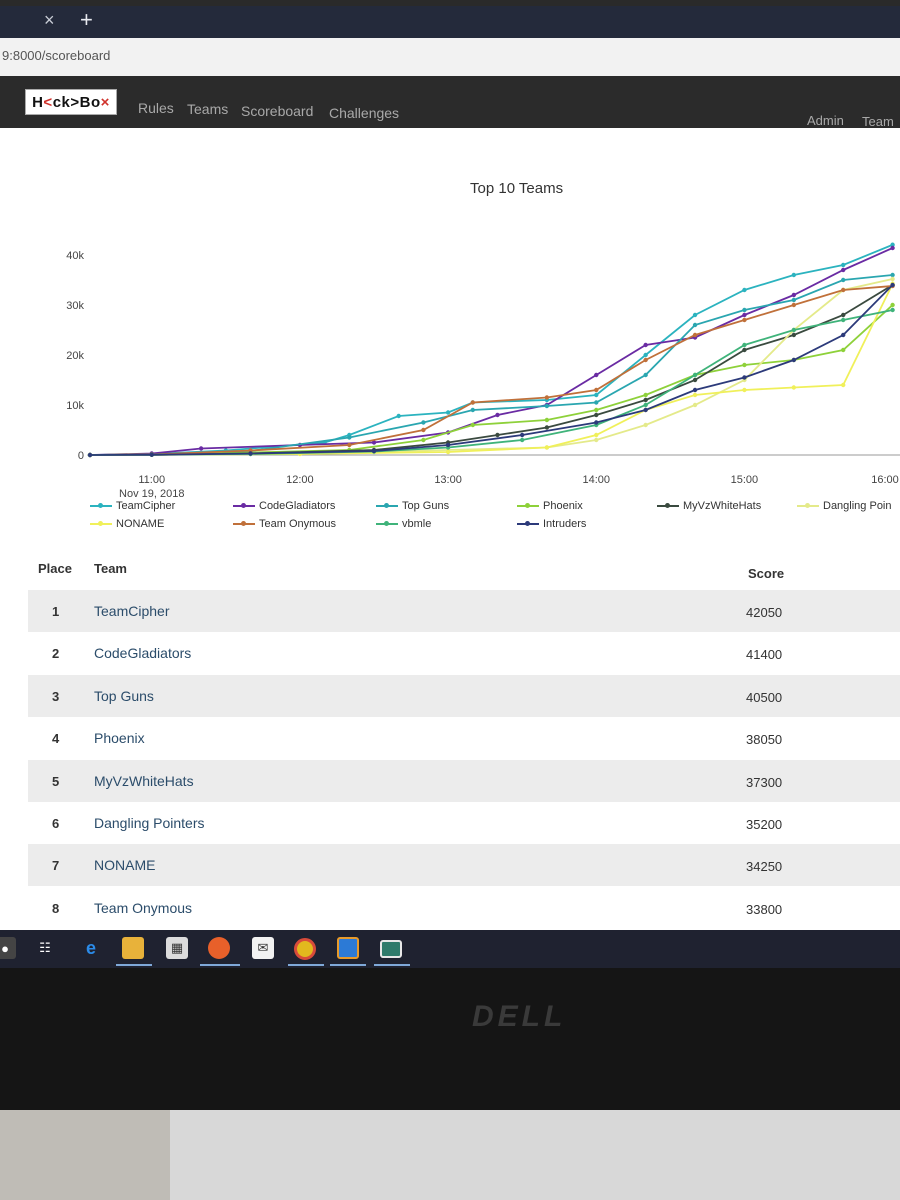  What do you see at coordinates (284, 524) in the screenshot?
I see `legend-item: Team Onymous` at bounding box center [284, 524].